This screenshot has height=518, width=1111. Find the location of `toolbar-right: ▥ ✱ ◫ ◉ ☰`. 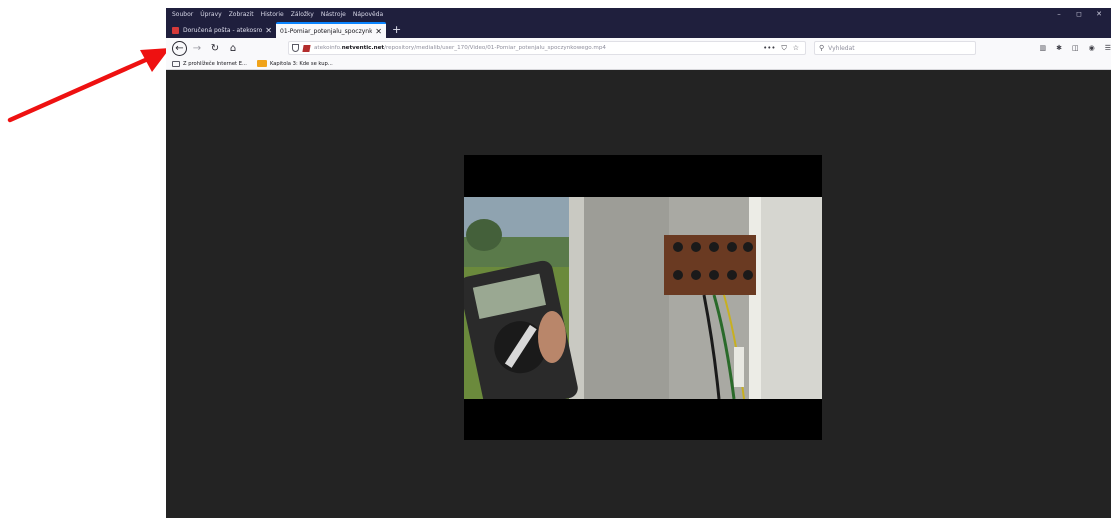

toolbar-right: ▥ ✱ ◫ ◉ ☰ is located at coordinates (1070, 48).